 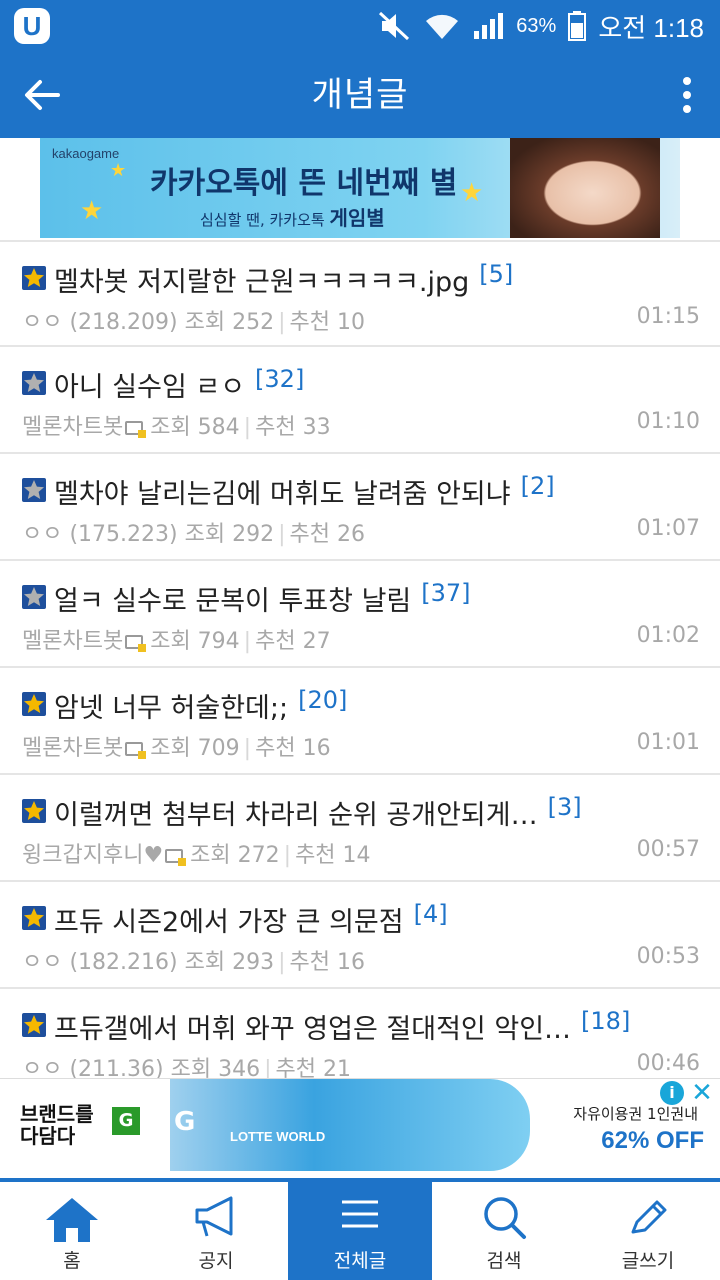 I want to click on nav-all-label: 전체글, so click(x=360, y=1261).